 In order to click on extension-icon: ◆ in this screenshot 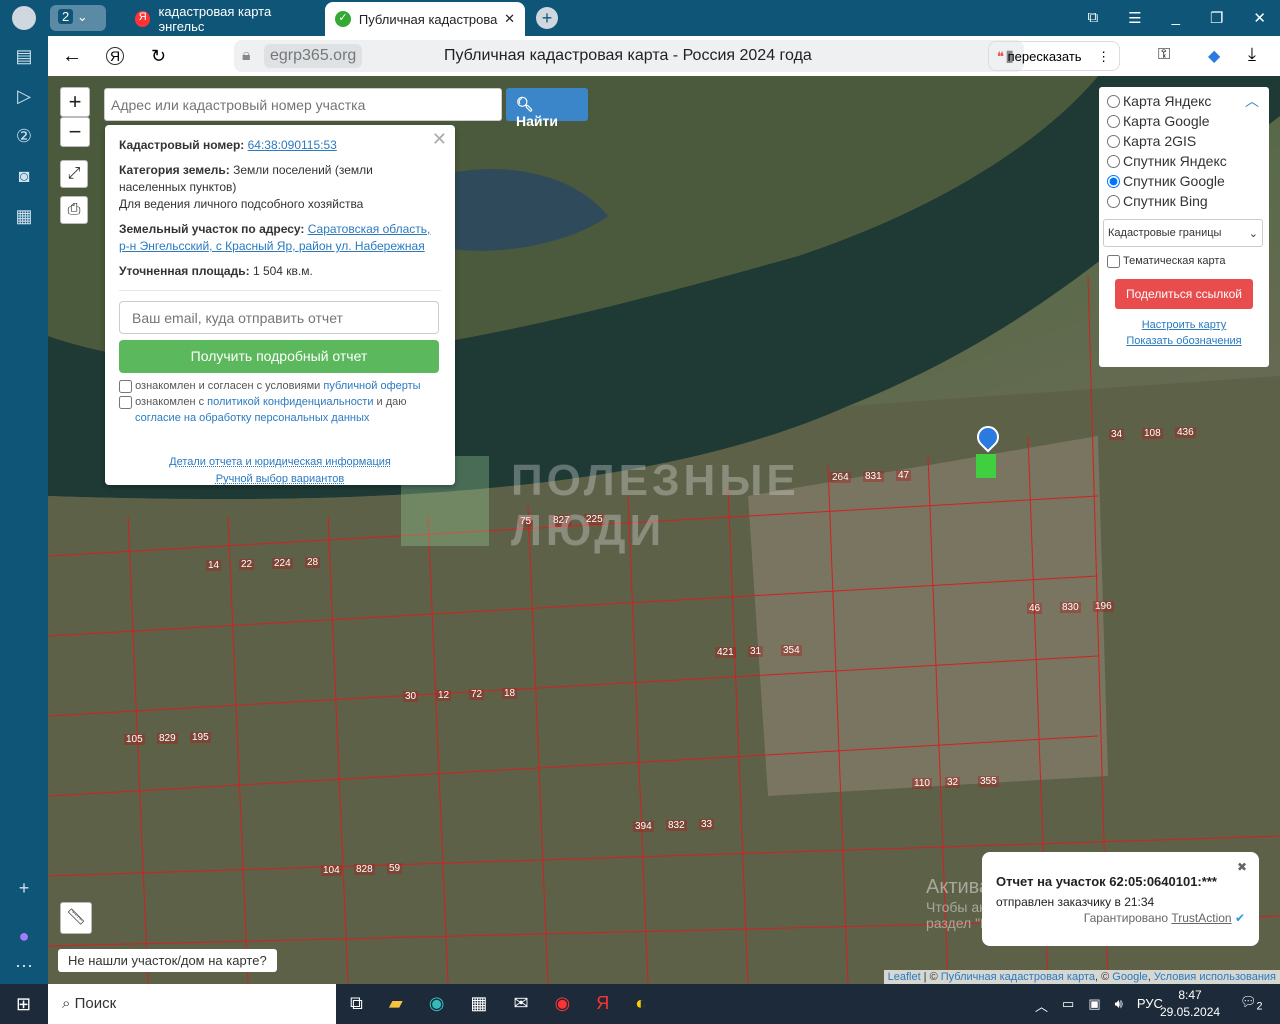, I will do `click(1214, 56)`.